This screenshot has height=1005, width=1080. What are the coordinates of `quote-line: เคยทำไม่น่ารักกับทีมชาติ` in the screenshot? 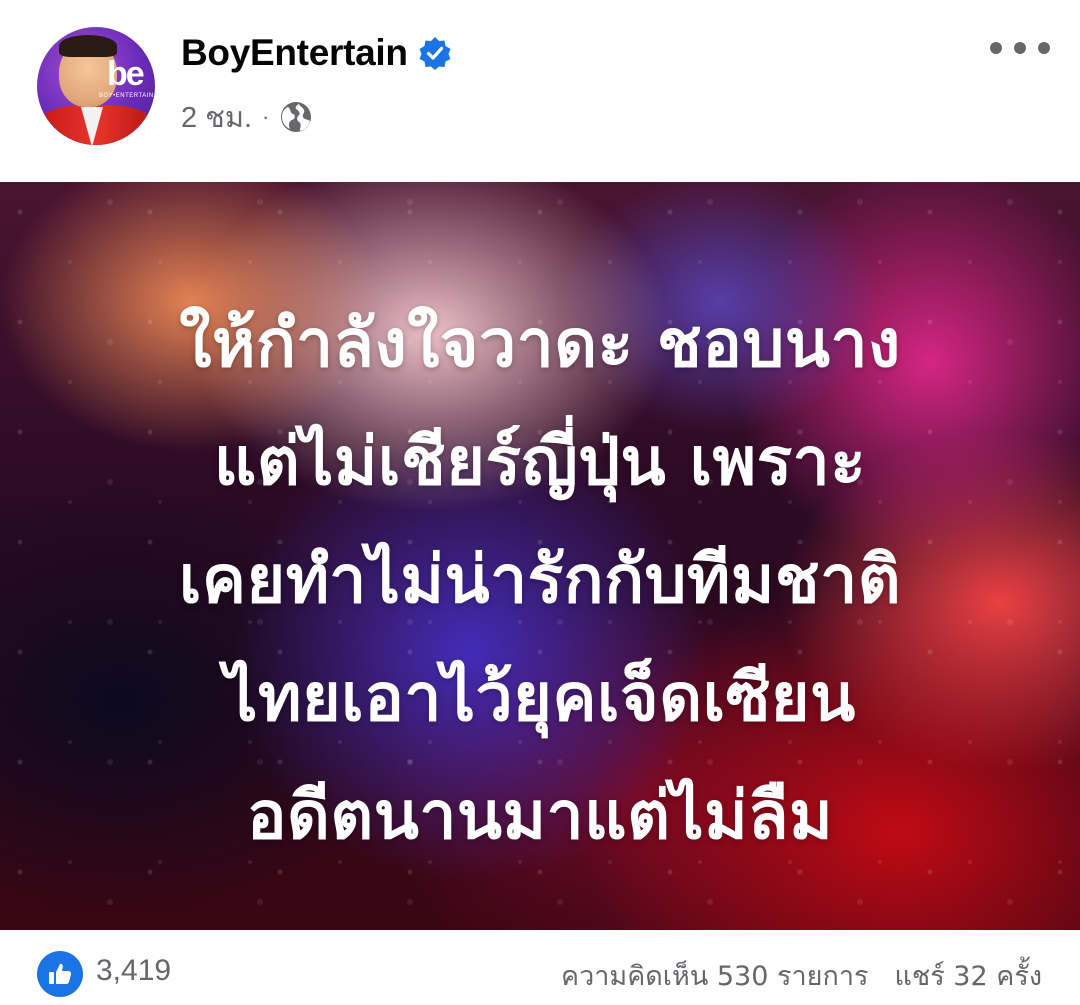 It's located at (540, 579).